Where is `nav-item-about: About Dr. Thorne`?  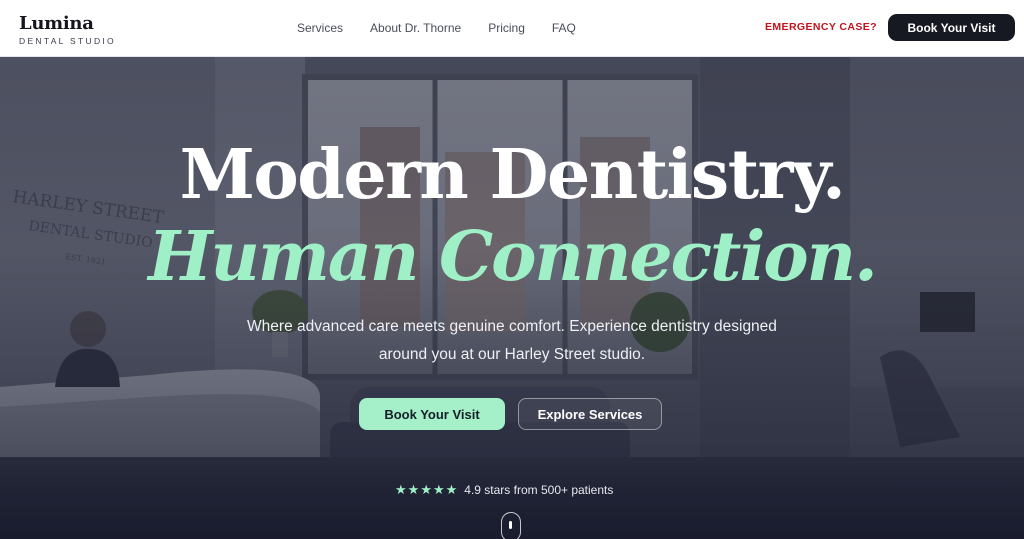 nav-item-about: About Dr. Thorne is located at coordinates (415, 28).